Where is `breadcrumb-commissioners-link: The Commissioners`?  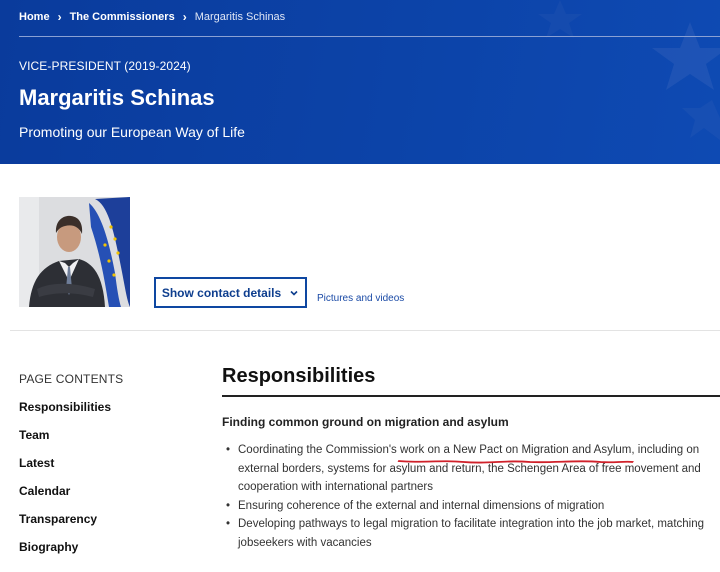 breadcrumb-commissioners-link: The Commissioners is located at coordinates (122, 17).